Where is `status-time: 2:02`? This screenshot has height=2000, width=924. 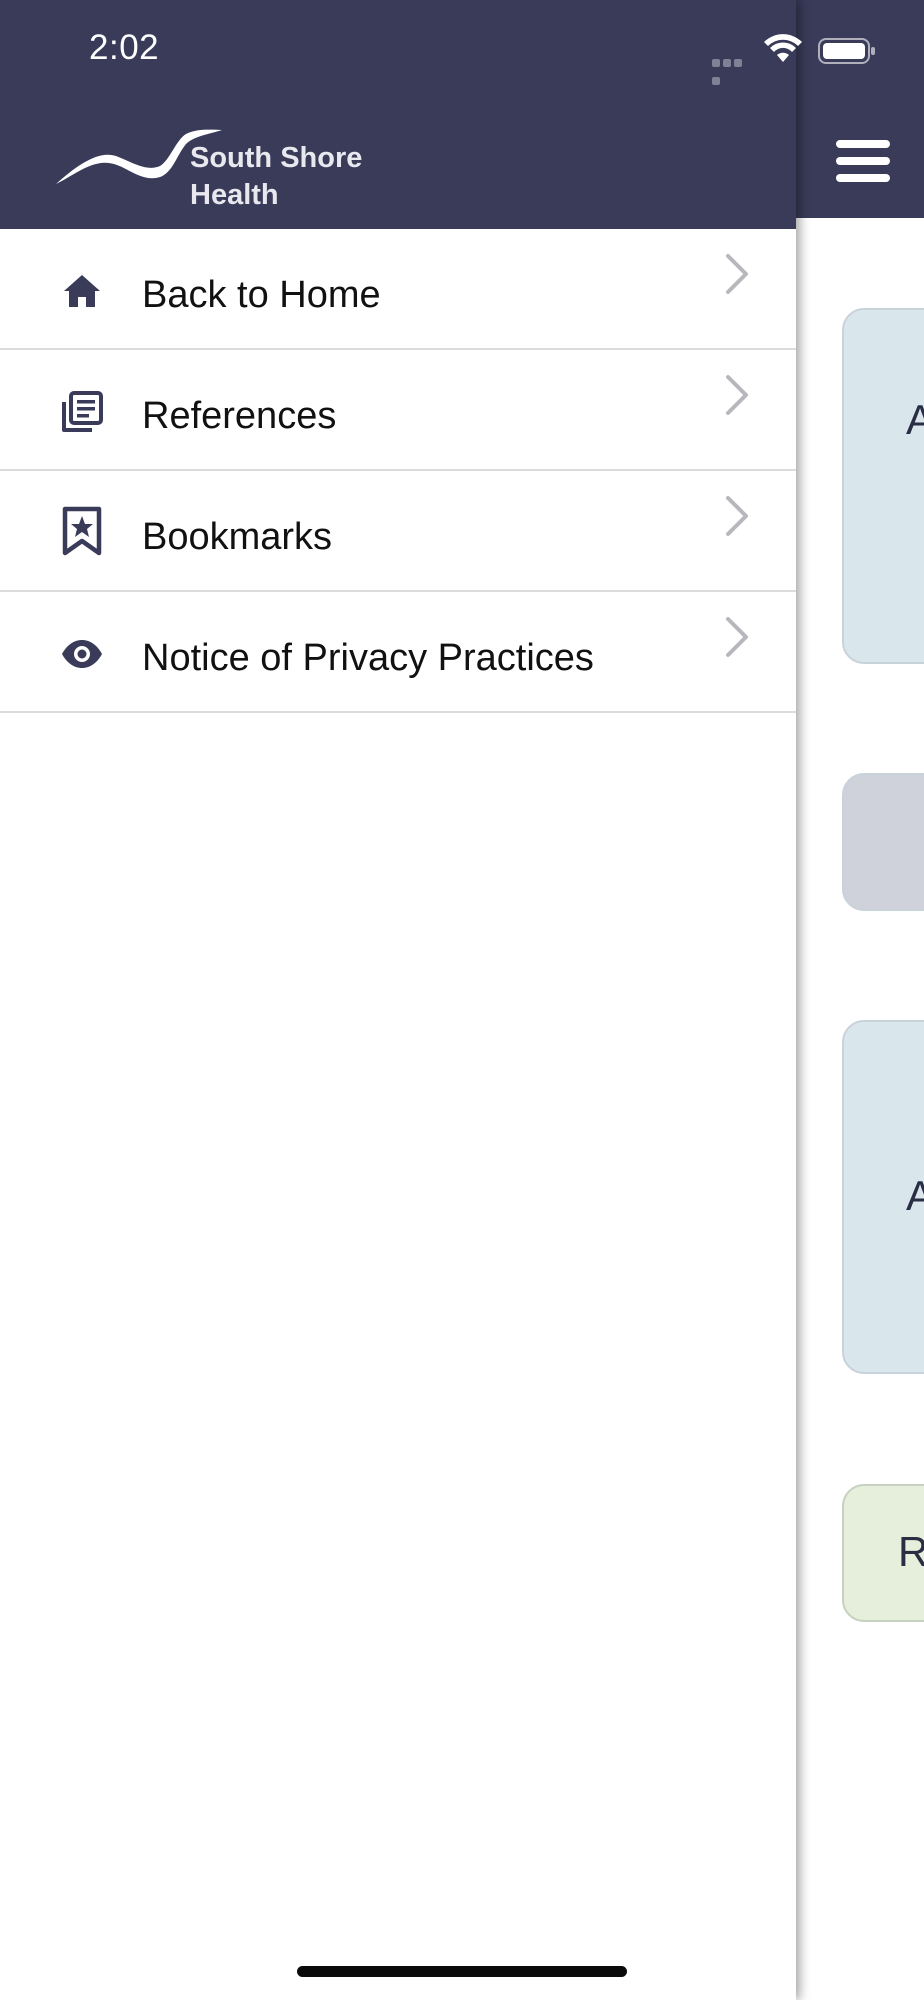
status-time: 2:02 is located at coordinates (124, 47).